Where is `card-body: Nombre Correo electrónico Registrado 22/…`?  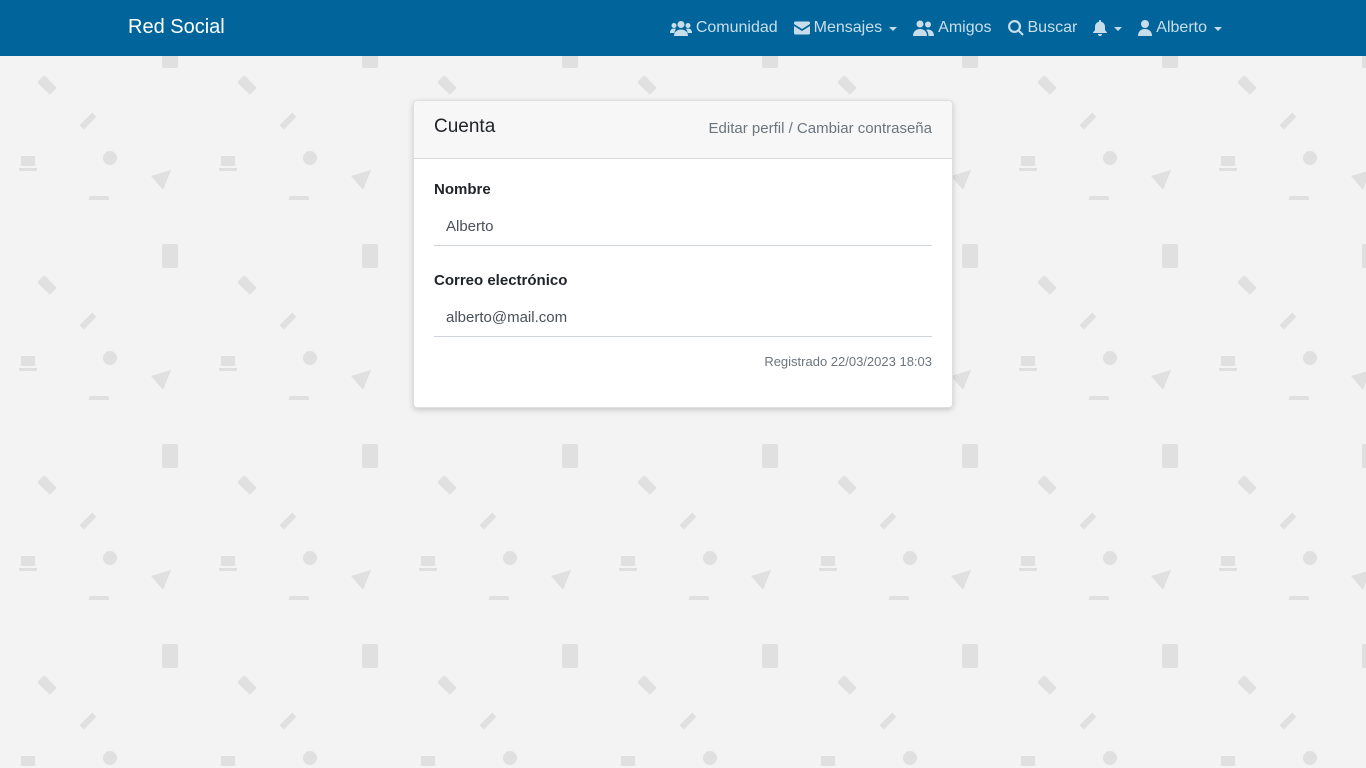
card-body: Nombre Correo electrónico Registrado 22/… is located at coordinates (683, 264).